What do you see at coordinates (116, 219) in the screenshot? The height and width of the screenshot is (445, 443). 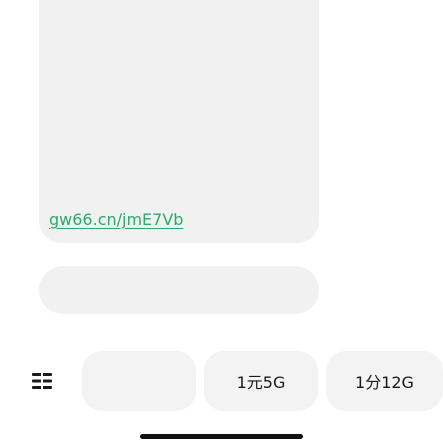 I see `message-link: gw66.cn/jmE7Vb` at bounding box center [116, 219].